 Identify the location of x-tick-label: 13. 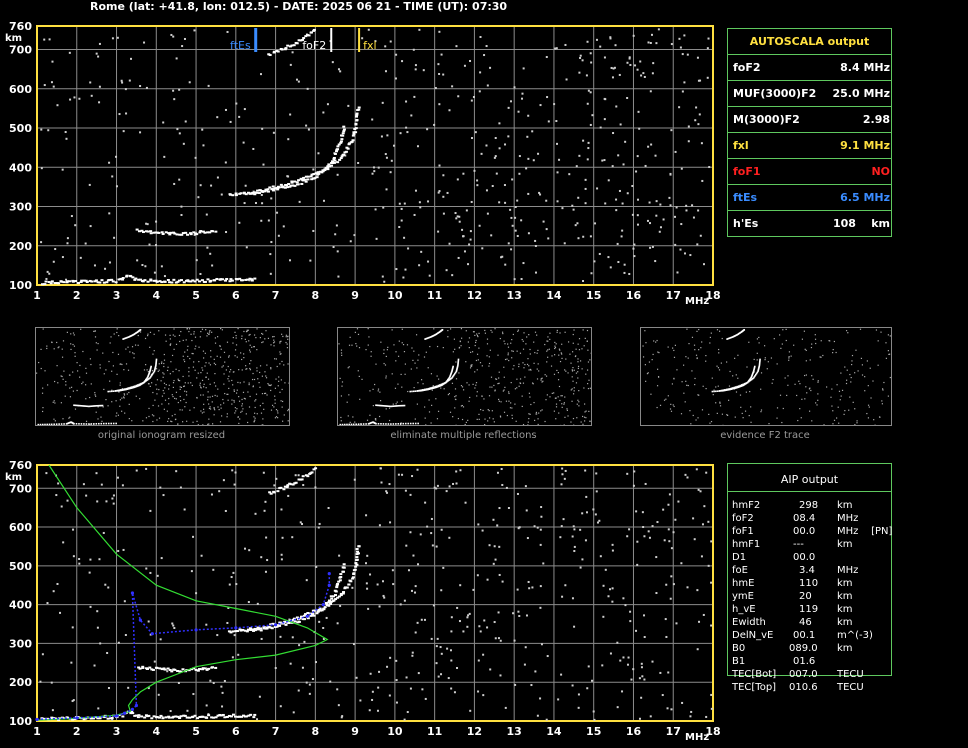
(514, 295).